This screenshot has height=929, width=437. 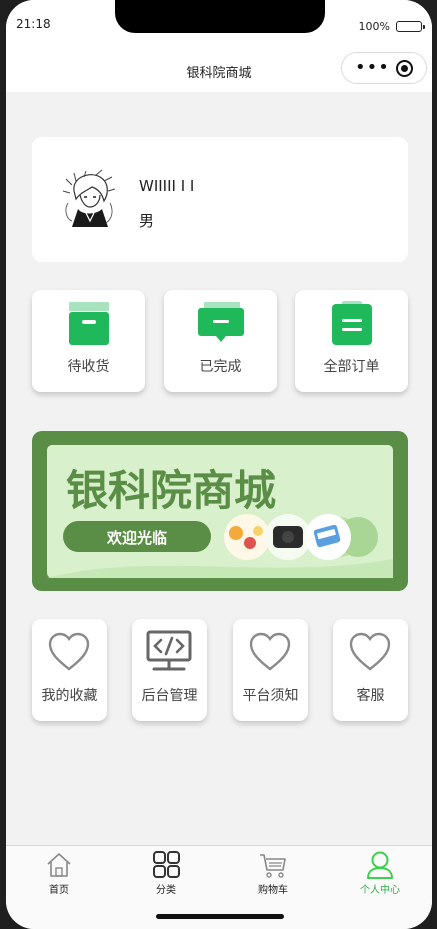 I want to click on tab-cart: 购物车, so click(x=273, y=871).